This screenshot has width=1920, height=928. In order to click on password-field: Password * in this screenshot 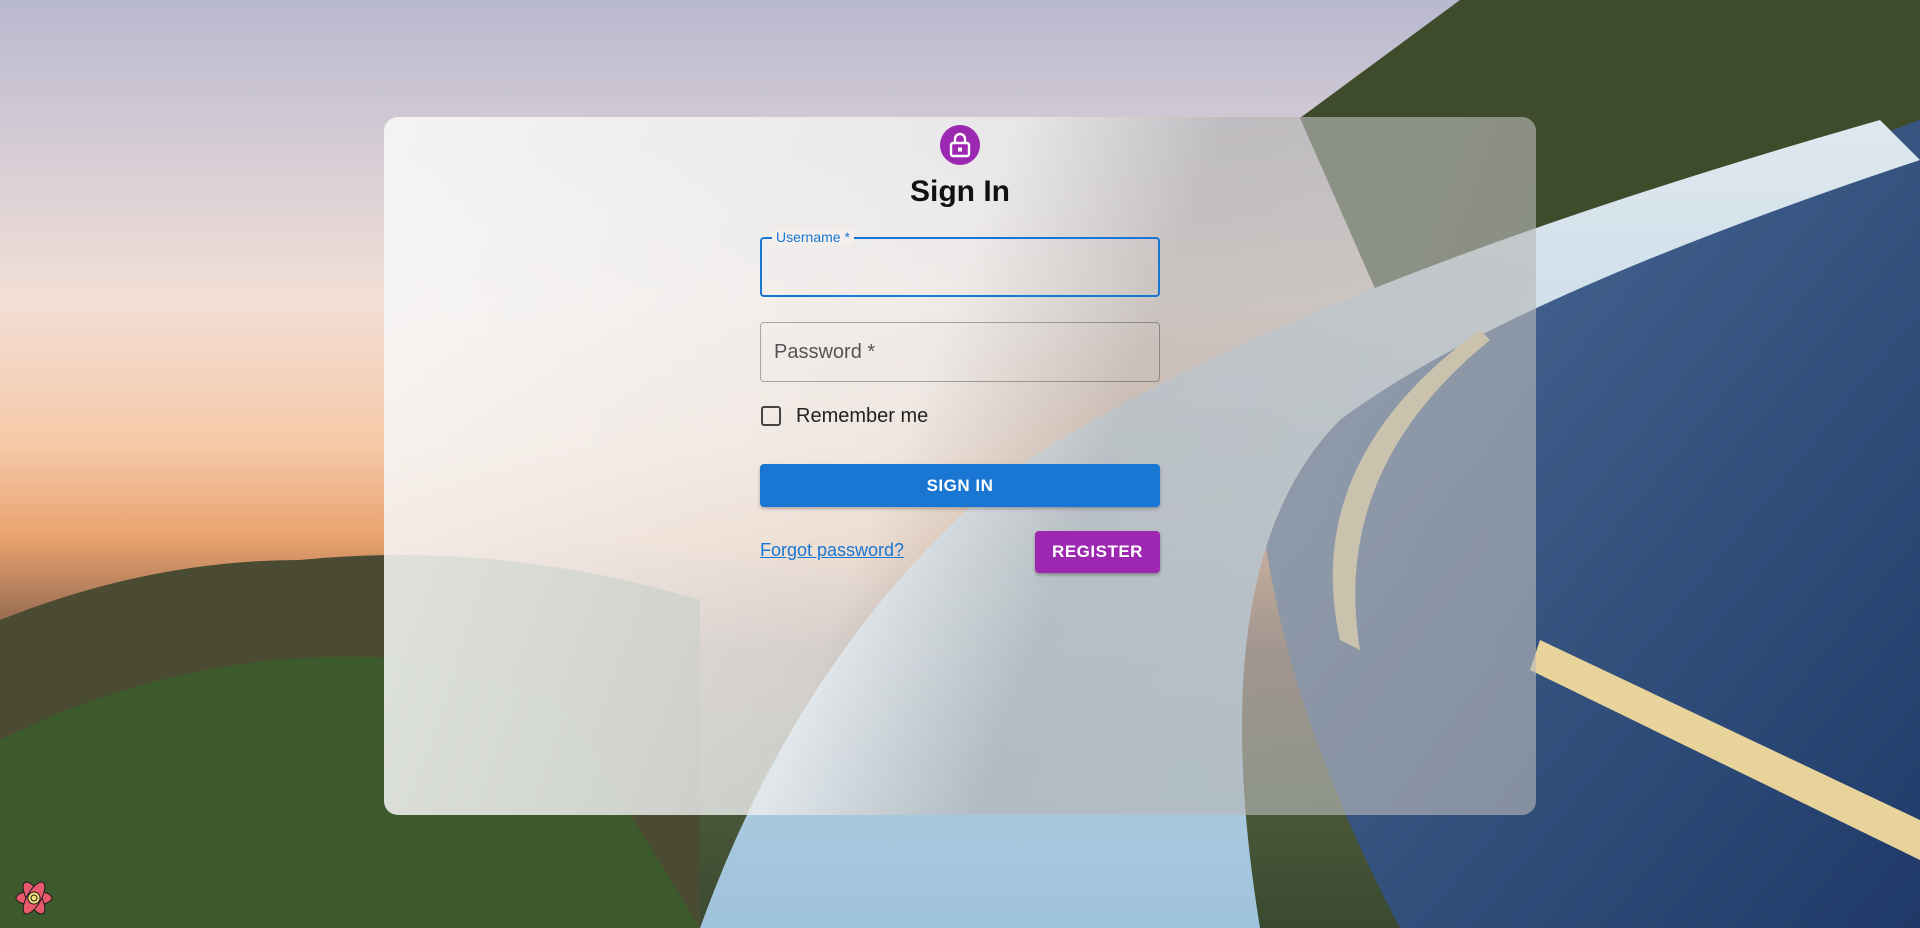, I will do `click(960, 352)`.